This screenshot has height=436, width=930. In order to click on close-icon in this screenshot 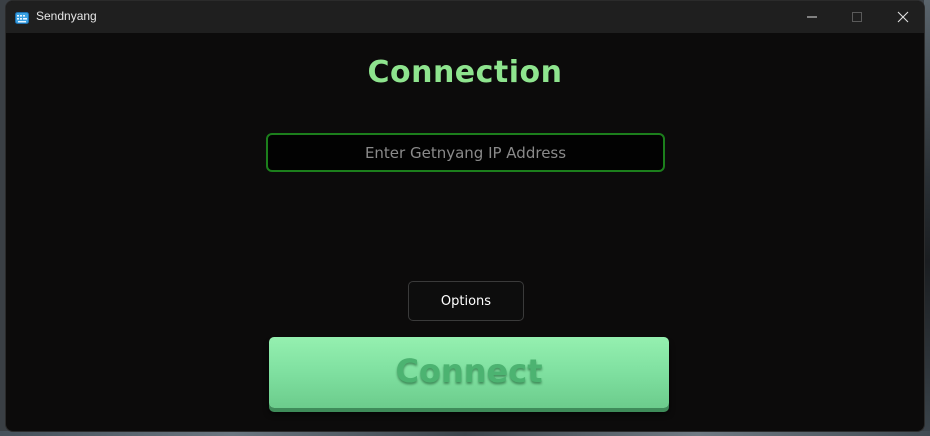, I will do `click(903, 17)`.